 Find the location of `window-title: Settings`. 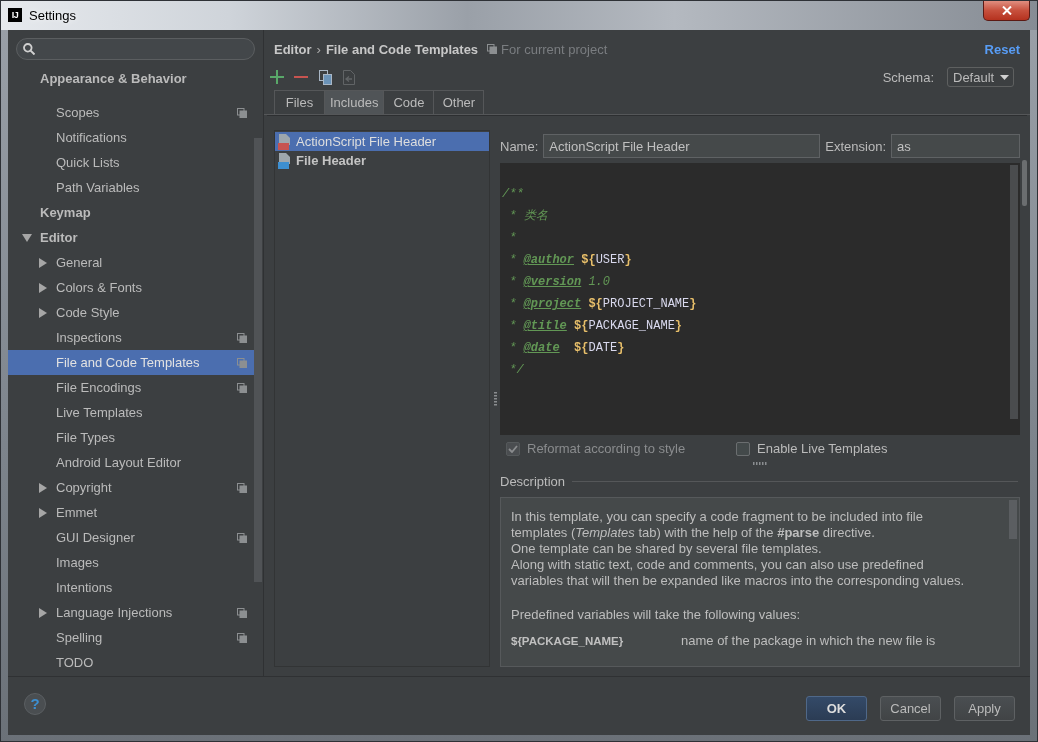

window-title: Settings is located at coordinates (52, 16).